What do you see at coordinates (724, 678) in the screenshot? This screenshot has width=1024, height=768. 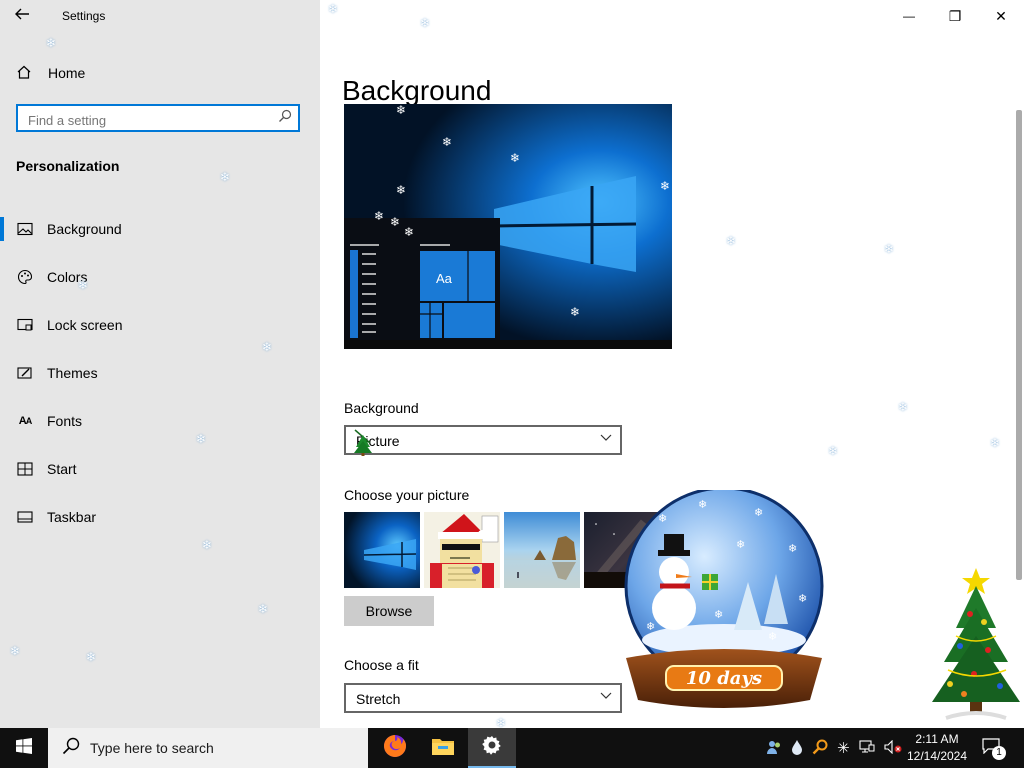 I see `snowglobe-countdown-text: 10 days` at bounding box center [724, 678].